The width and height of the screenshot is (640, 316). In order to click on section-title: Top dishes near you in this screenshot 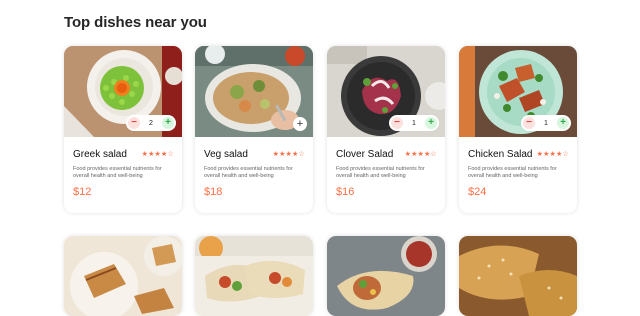, I will do `click(135, 22)`.